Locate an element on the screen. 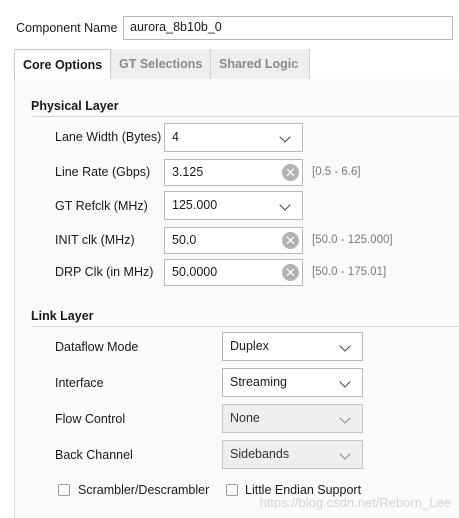 The image size is (459, 518). physical-layer-divider is located at coordinates (245, 116).